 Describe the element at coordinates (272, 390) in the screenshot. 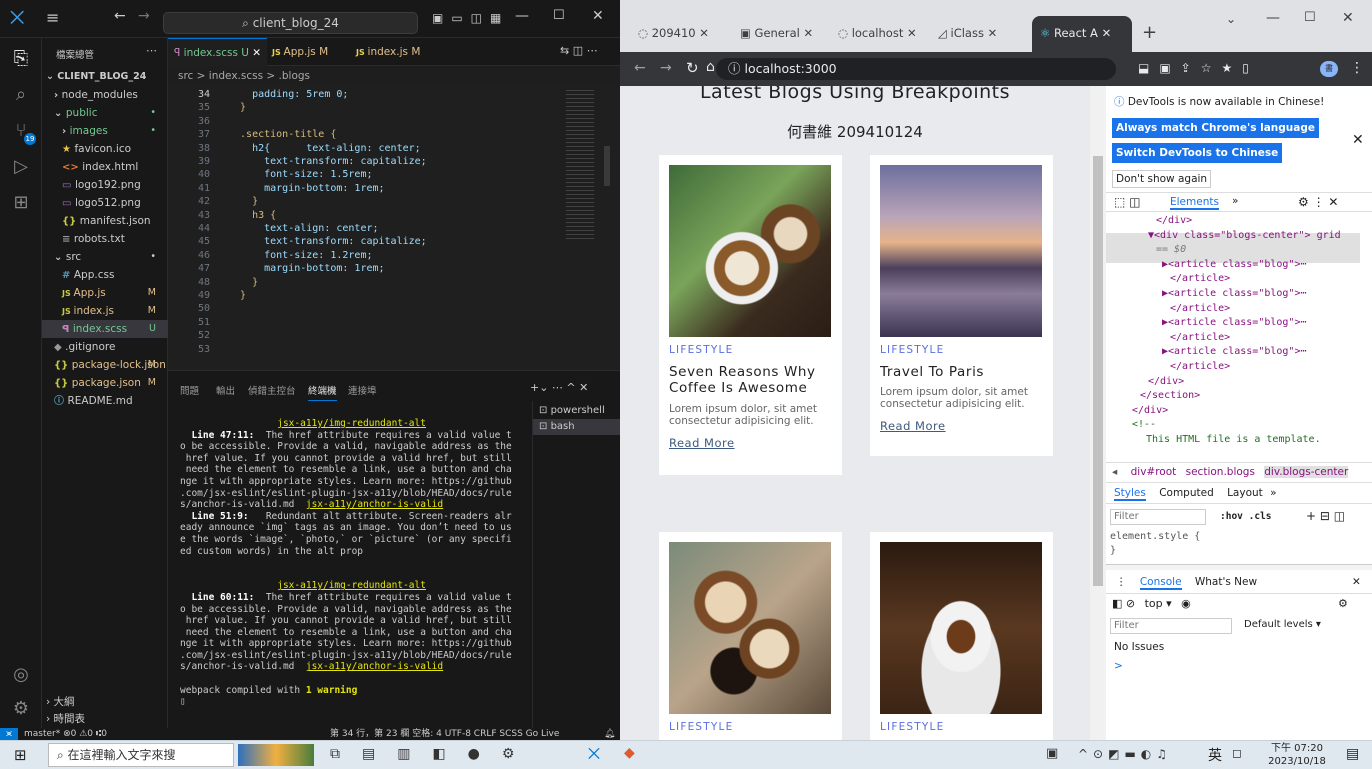

I see `panel-tab: 偵錯主控台` at that location.